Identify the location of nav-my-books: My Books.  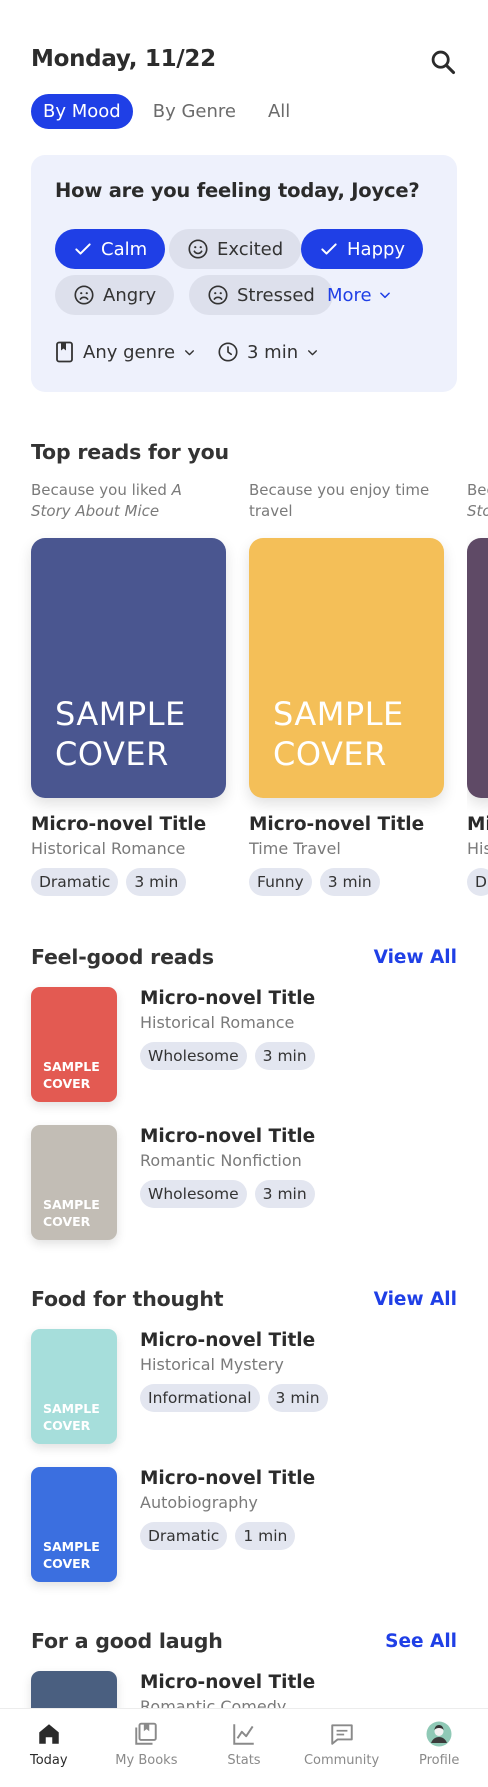
(147, 1748).